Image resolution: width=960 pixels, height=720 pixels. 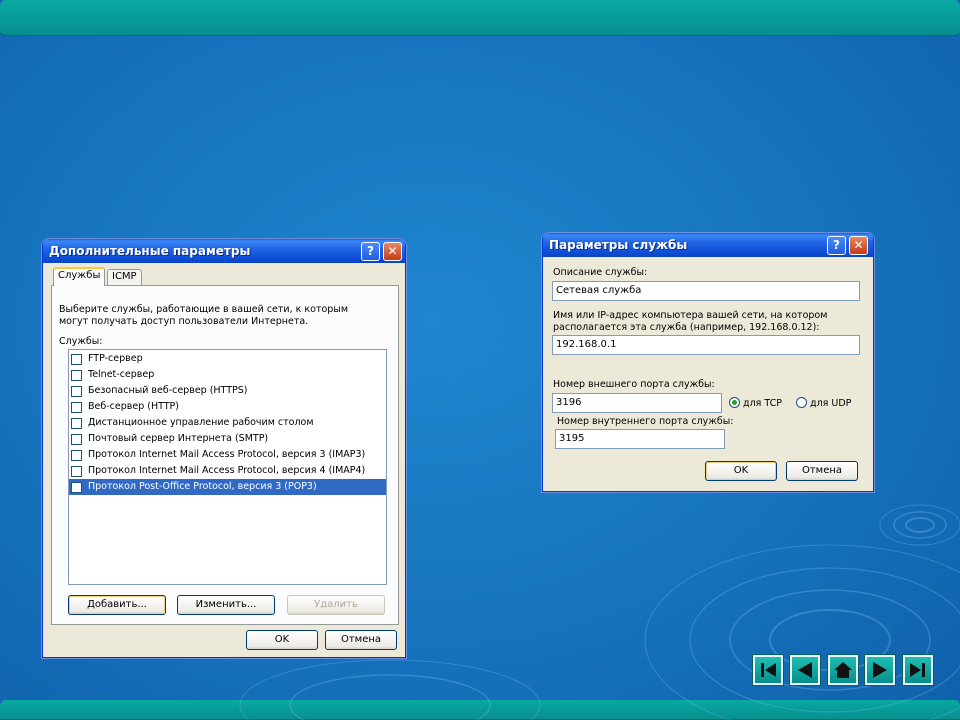 I want to click on service-description-input: Сетевая служба, so click(x=706, y=291).